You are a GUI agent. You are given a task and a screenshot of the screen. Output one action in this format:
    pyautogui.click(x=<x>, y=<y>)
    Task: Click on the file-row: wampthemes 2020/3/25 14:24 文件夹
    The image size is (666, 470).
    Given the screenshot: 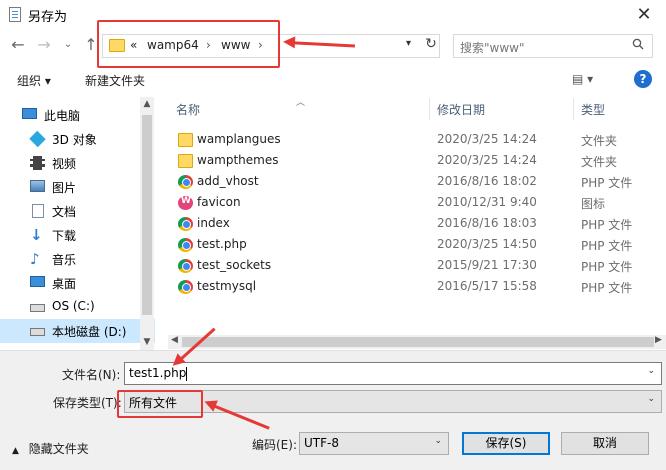 What is the action you would take?
    pyautogui.click(x=417, y=161)
    